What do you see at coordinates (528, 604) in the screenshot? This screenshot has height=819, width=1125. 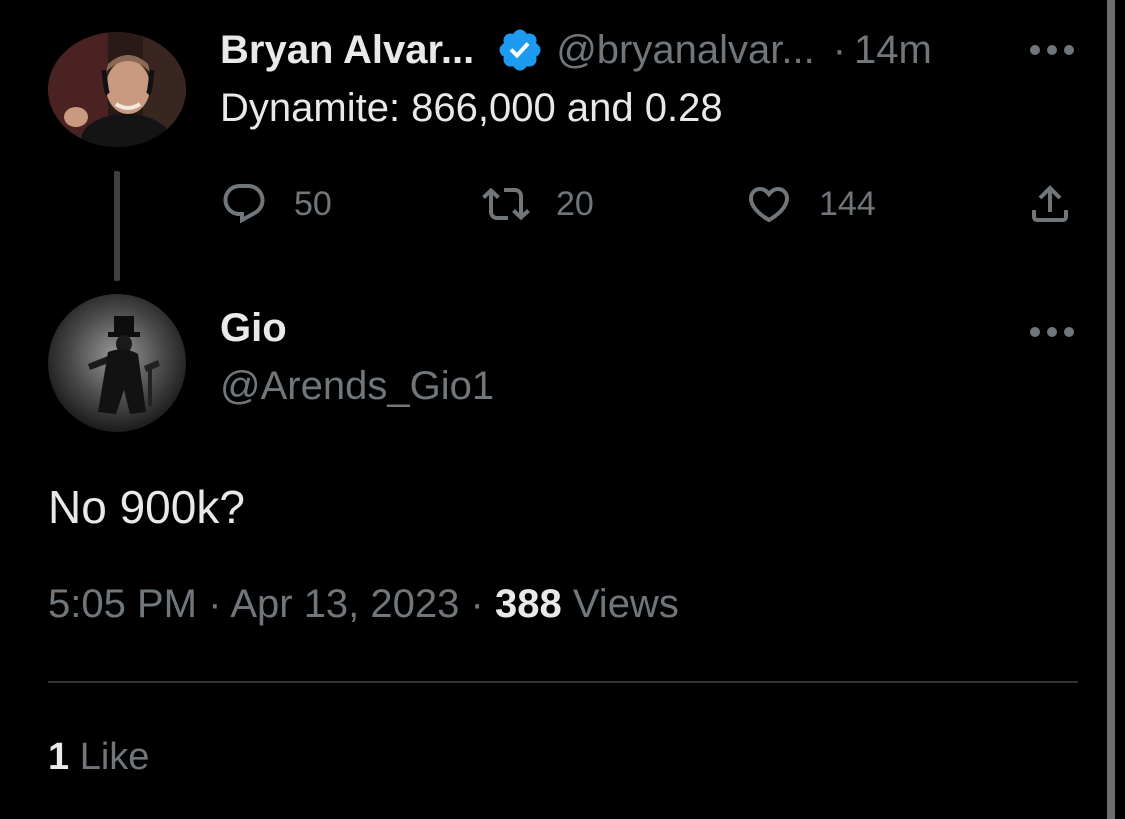 I see `views-count: 388` at bounding box center [528, 604].